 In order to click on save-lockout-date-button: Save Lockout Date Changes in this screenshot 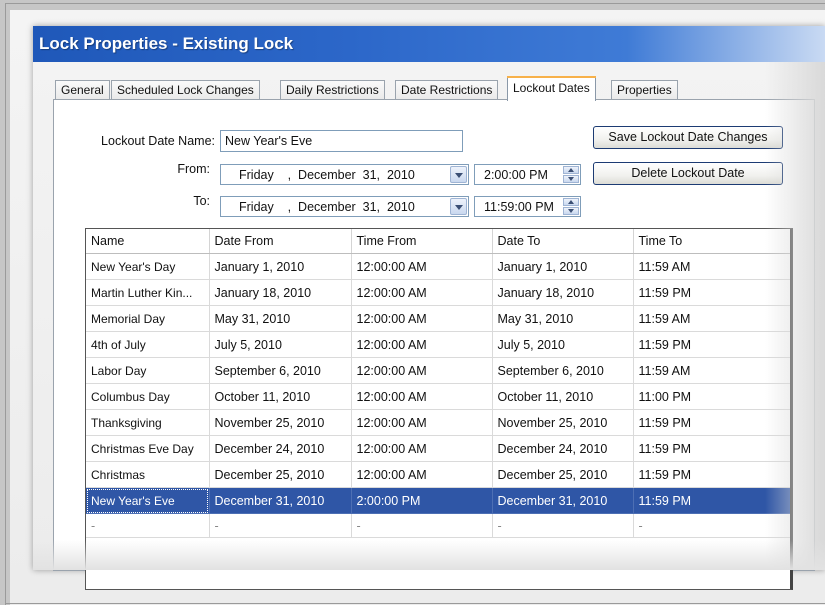, I will do `click(688, 137)`.